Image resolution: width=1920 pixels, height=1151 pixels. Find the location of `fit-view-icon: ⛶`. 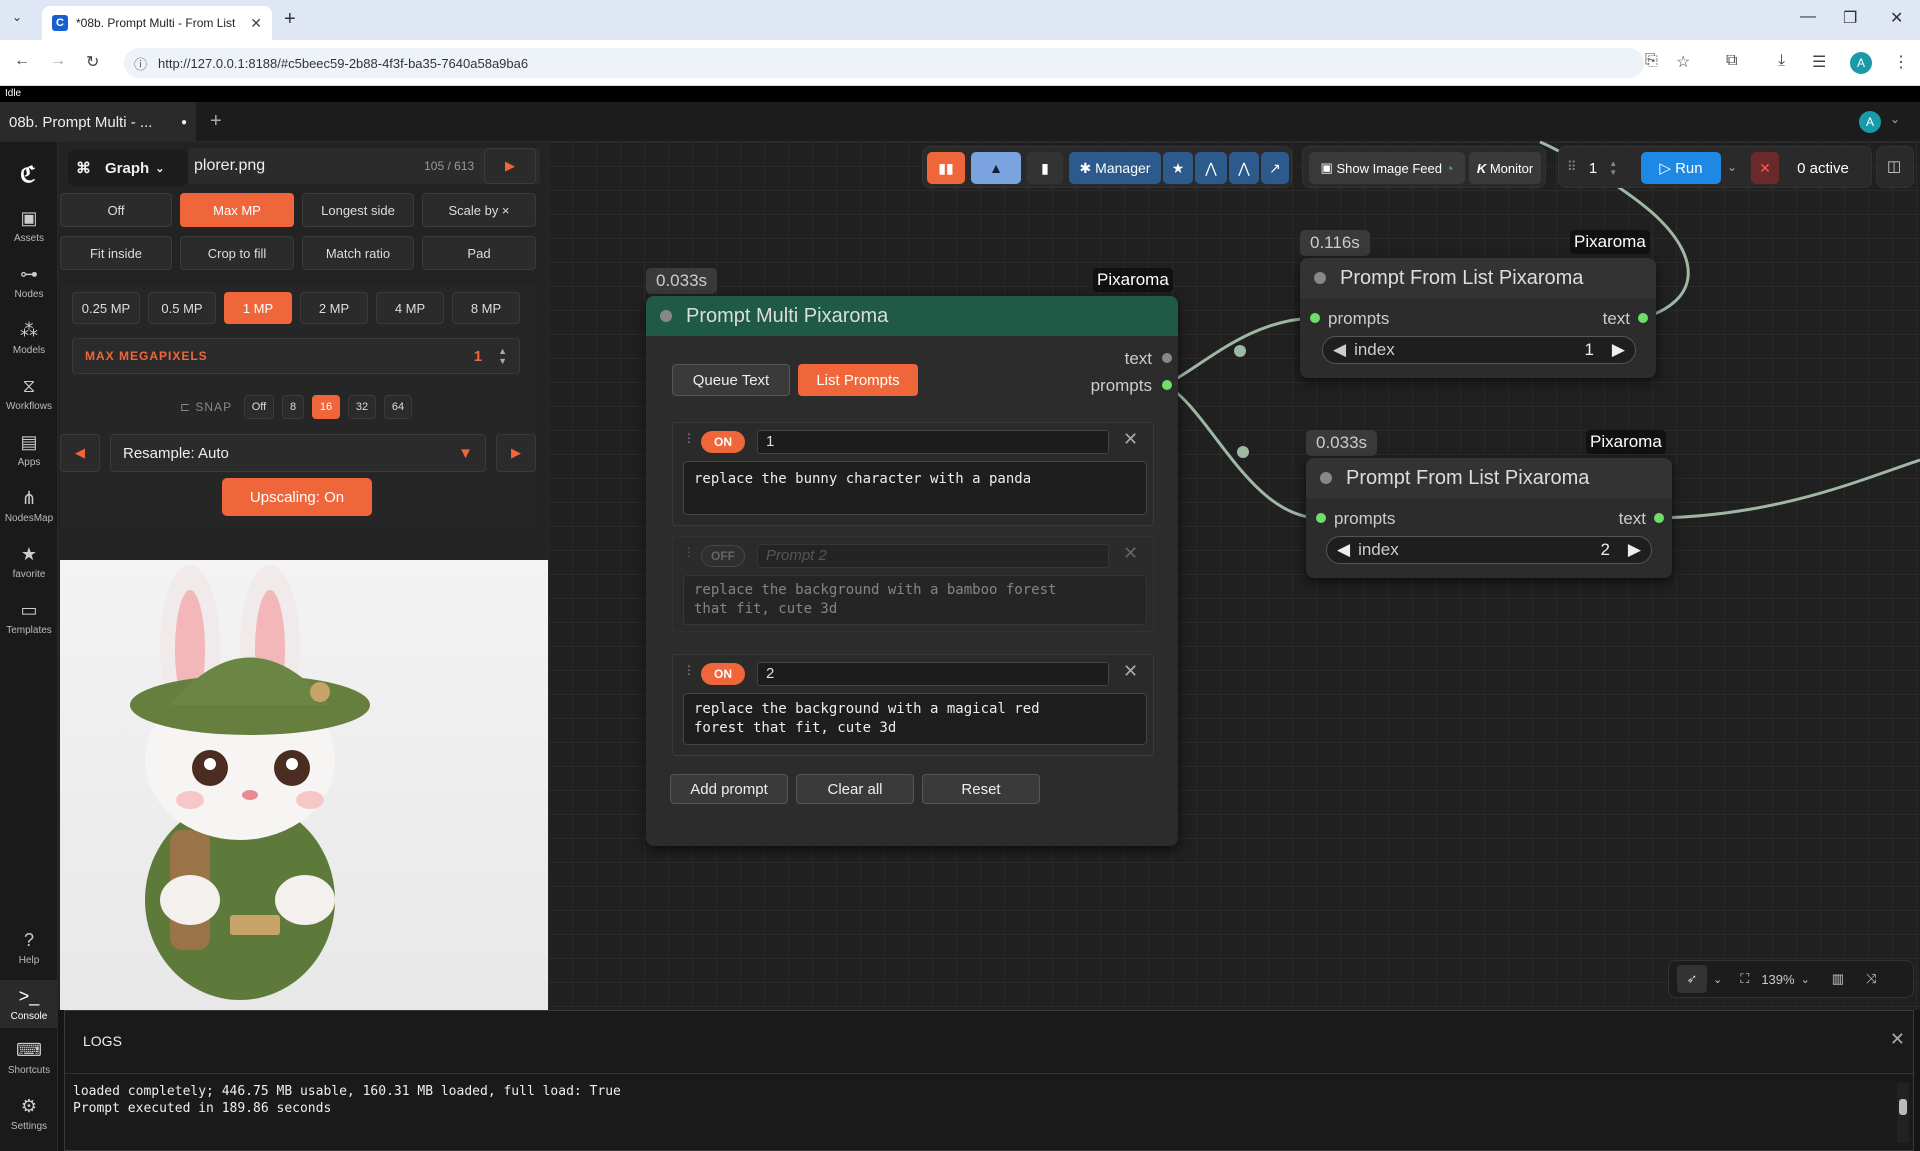

fit-view-icon: ⛶ is located at coordinates (1744, 979).